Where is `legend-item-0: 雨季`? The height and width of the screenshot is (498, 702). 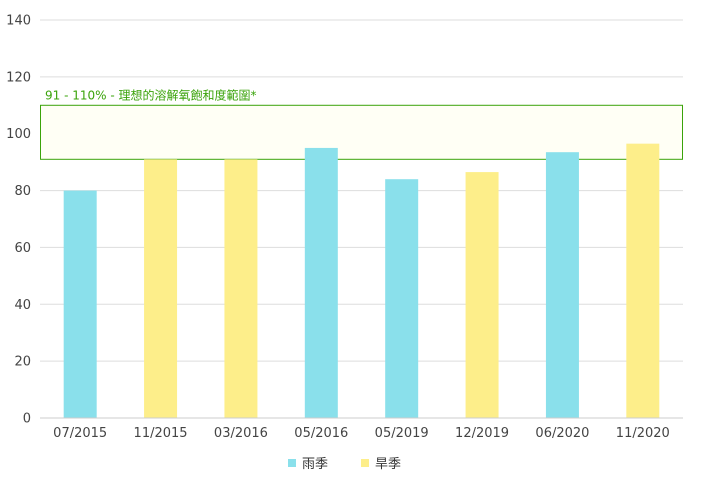
legend-item-0: 雨季 is located at coordinates (308, 464).